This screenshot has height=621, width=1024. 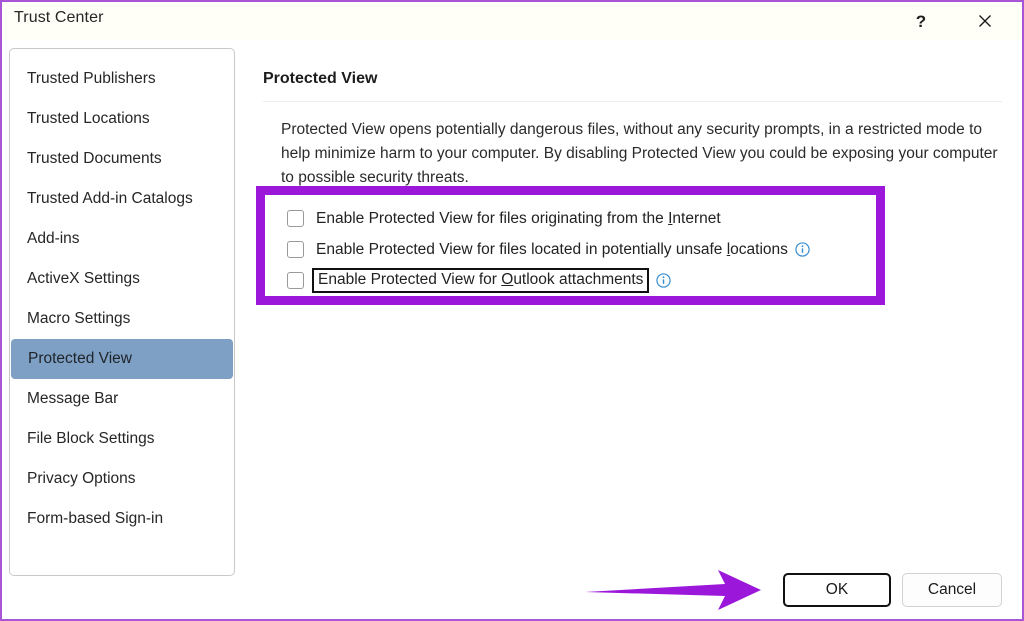 What do you see at coordinates (410, 279) in the screenshot?
I see `label-text-before: Enable Protected View for` at bounding box center [410, 279].